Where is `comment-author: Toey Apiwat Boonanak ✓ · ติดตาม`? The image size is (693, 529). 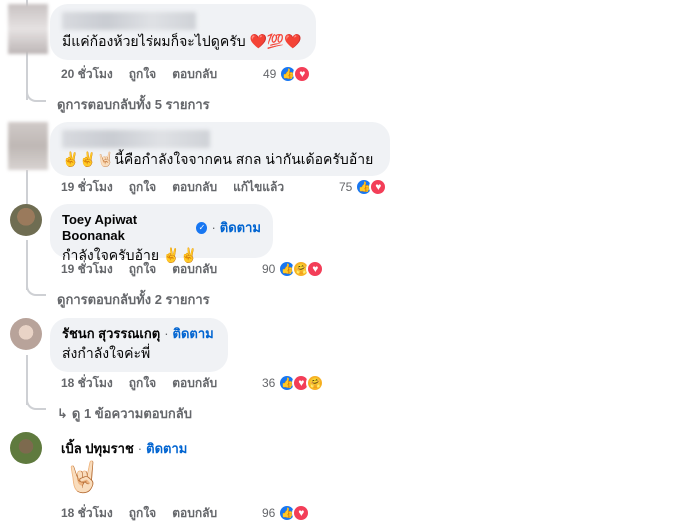 comment-author: Toey Apiwat Boonanak ✓ · ติดตาม is located at coordinates (161, 228).